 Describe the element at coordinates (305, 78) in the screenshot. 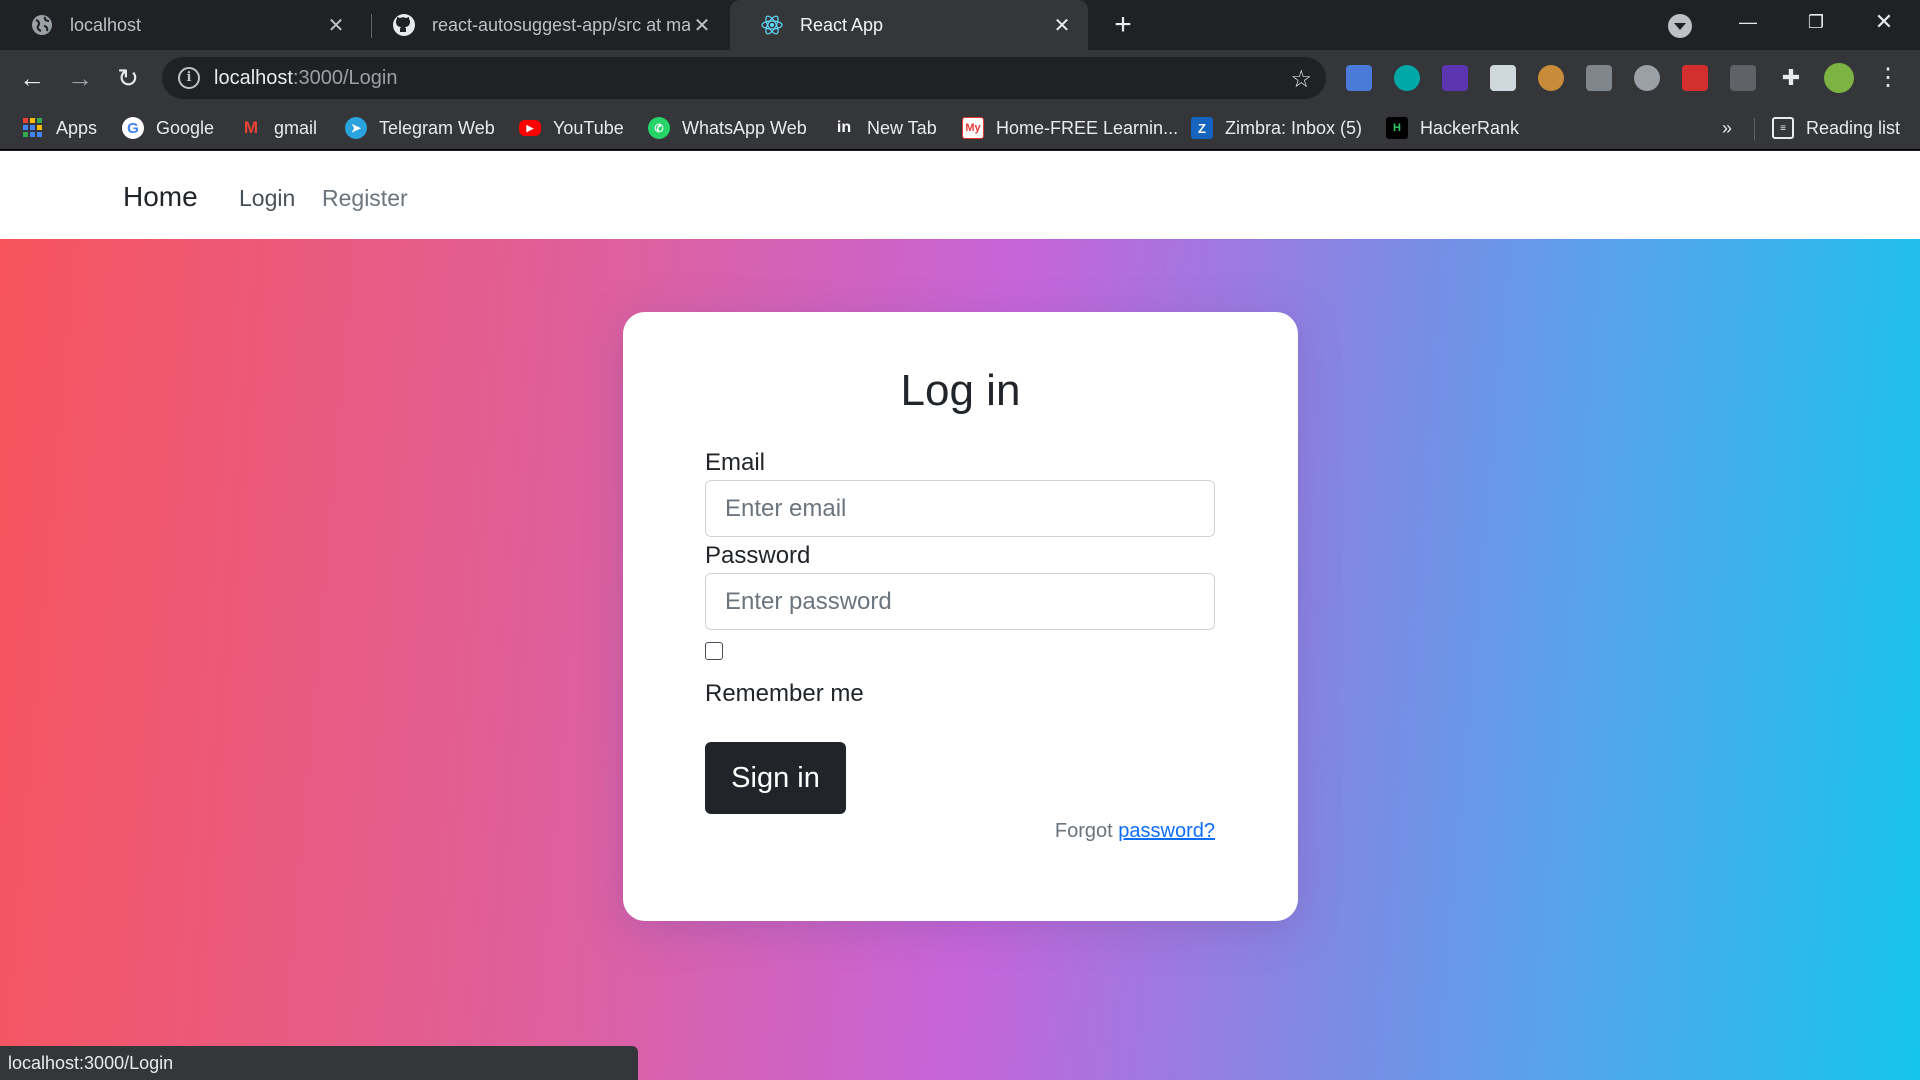

I see `url-text: localhost:3000/Login` at that location.